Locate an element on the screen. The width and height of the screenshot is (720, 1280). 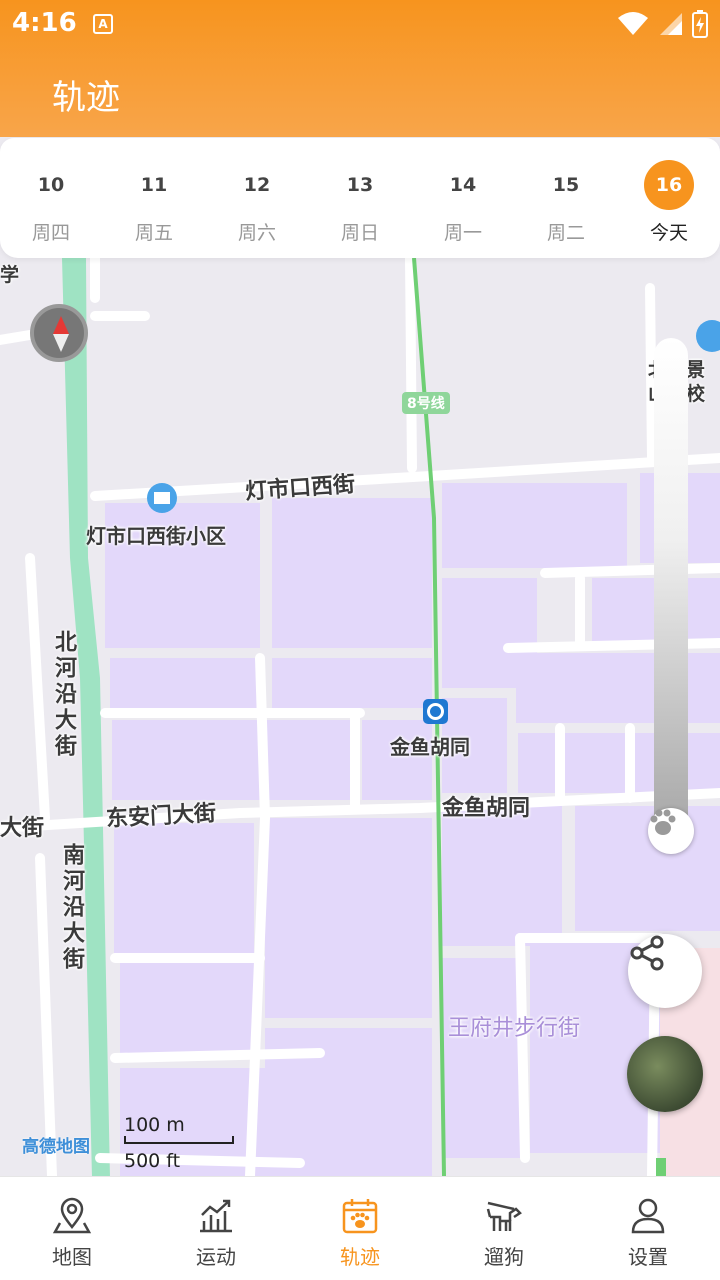
signal-icon is located at coordinates (671, 24).